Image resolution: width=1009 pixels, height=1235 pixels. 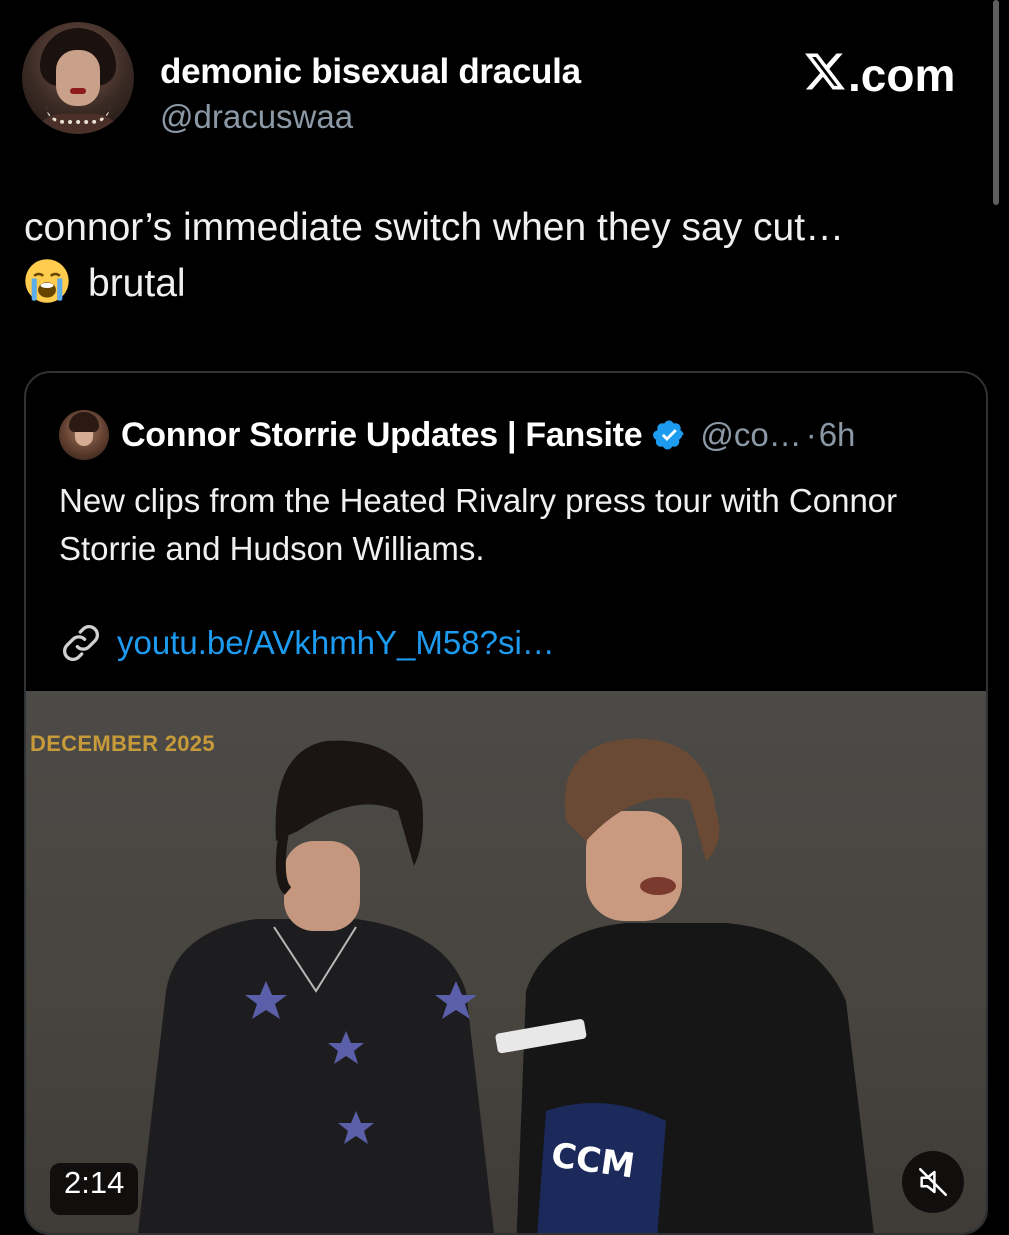 I want to click on author-display-name: demonic bisexual dracula, so click(x=370, y=72).